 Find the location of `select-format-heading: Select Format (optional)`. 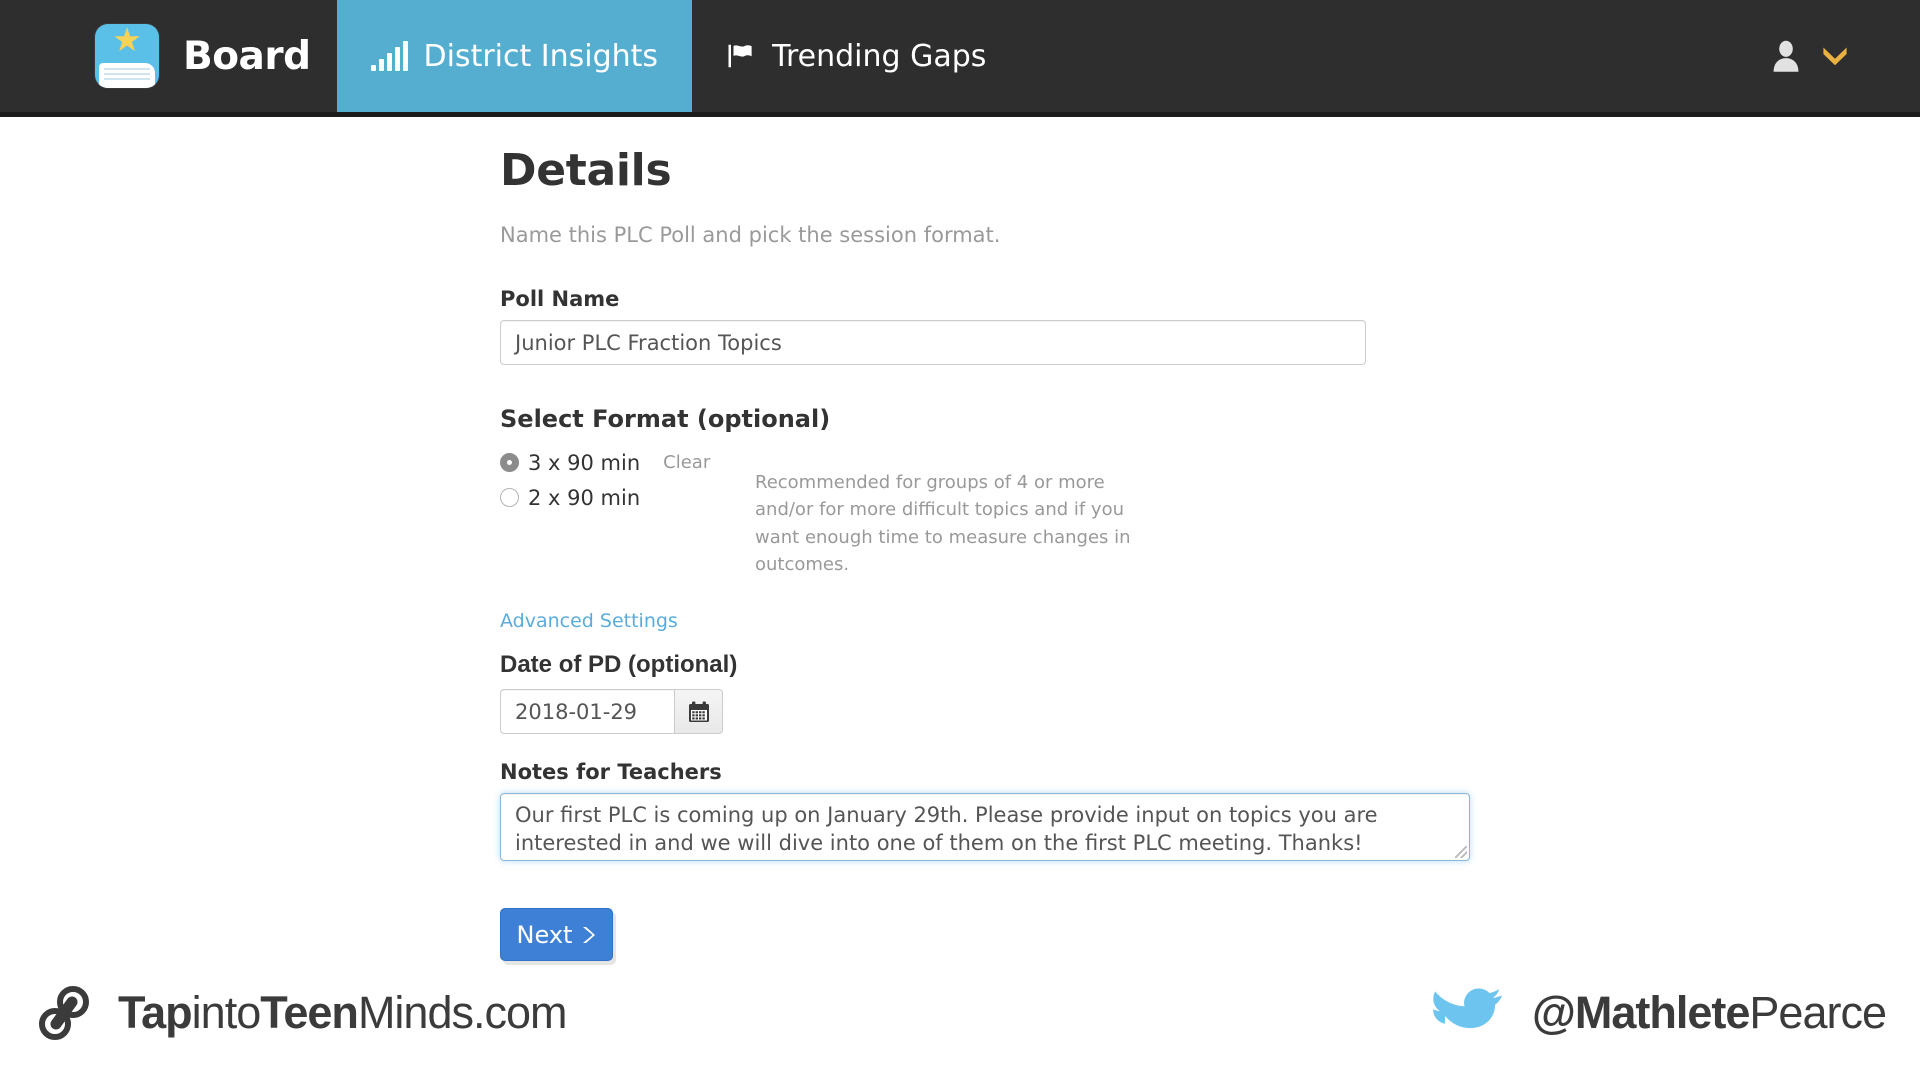

select-format-heading: Select Format (optional) is located at coordinates (665, 419).